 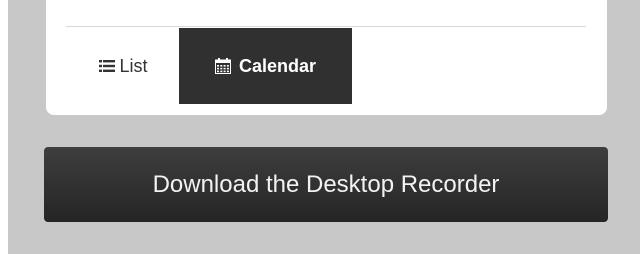 What do you see at coordinates (277, 65) in the screenshot?
I see `tab-calendar-label: Calendar` at bounding box center [277, 65].